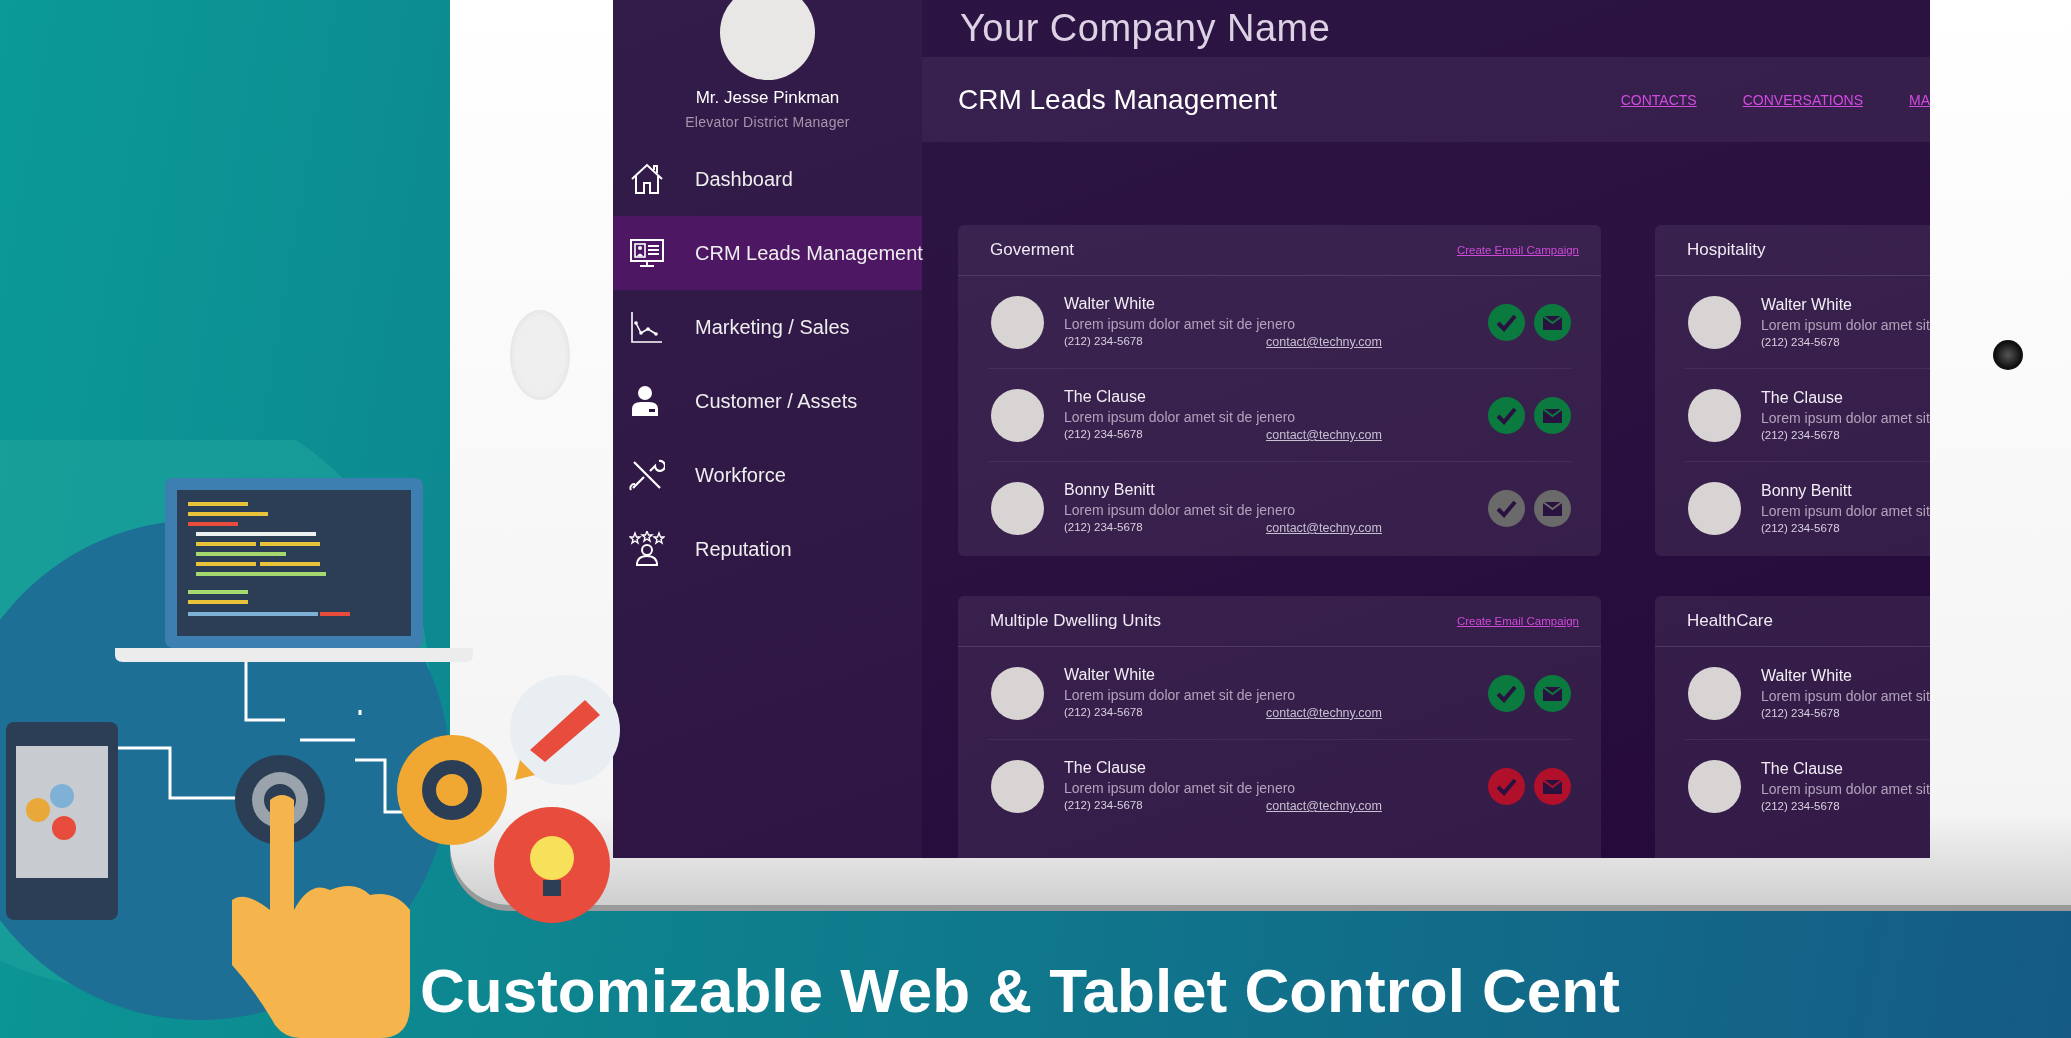 This screenshot has height=1038, width=2071. I want to click on sidebar-item: Marketing / Sales, so click(767, 327).